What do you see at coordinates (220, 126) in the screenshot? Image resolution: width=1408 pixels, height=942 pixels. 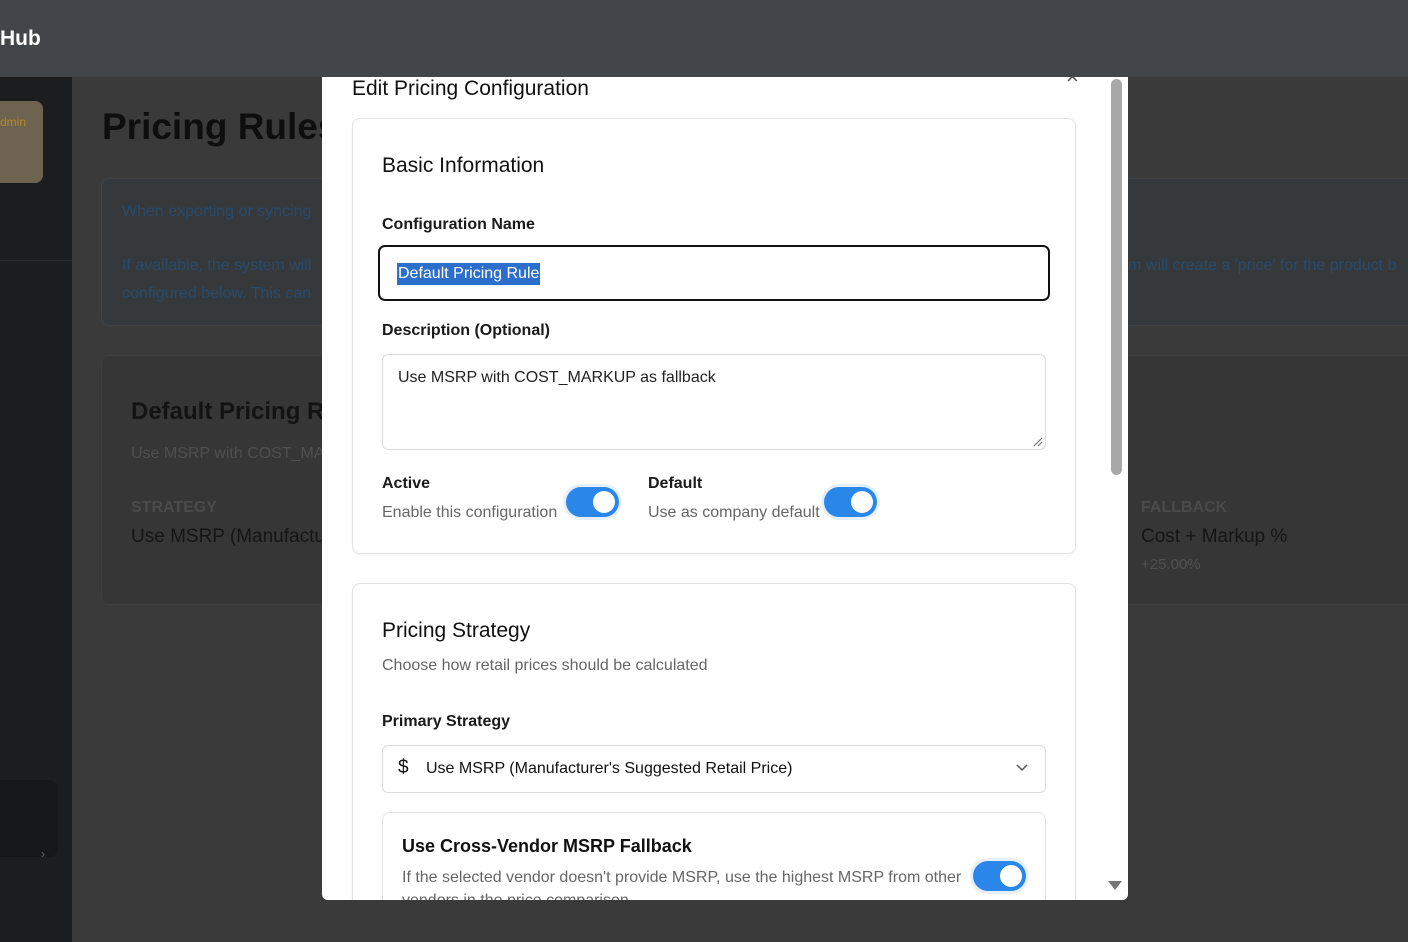 I see `page-title: Pricing Rules` at bounding box center [220, 126].